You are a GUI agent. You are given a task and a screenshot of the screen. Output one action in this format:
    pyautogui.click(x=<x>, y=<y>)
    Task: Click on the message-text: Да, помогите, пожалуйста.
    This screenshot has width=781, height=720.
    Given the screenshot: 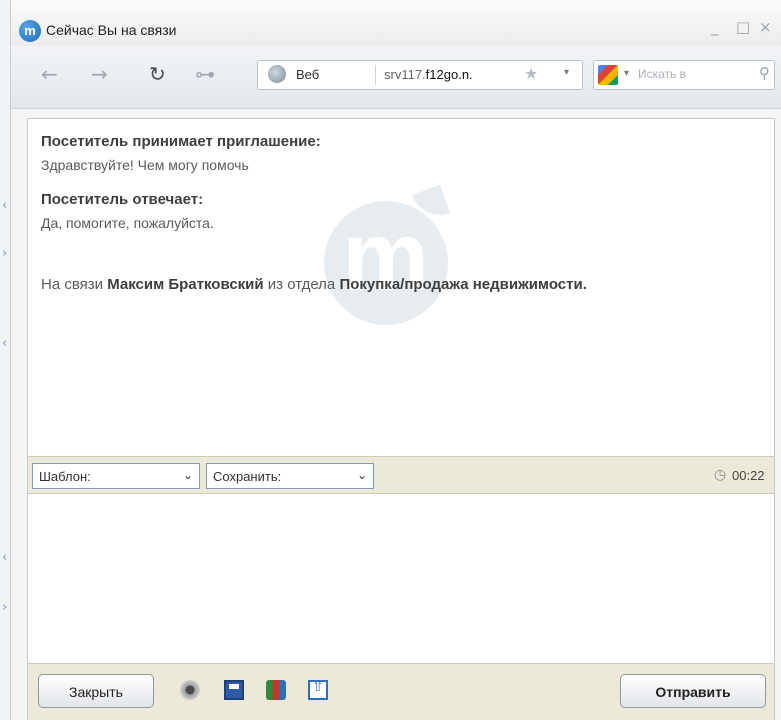 What is the action you would take?
    pyautogui.click(x=127, y=223)
    